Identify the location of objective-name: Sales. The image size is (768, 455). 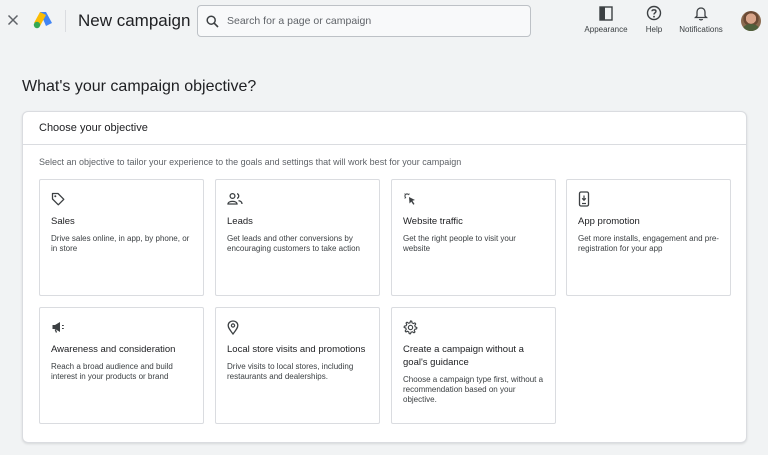
(63, 221).